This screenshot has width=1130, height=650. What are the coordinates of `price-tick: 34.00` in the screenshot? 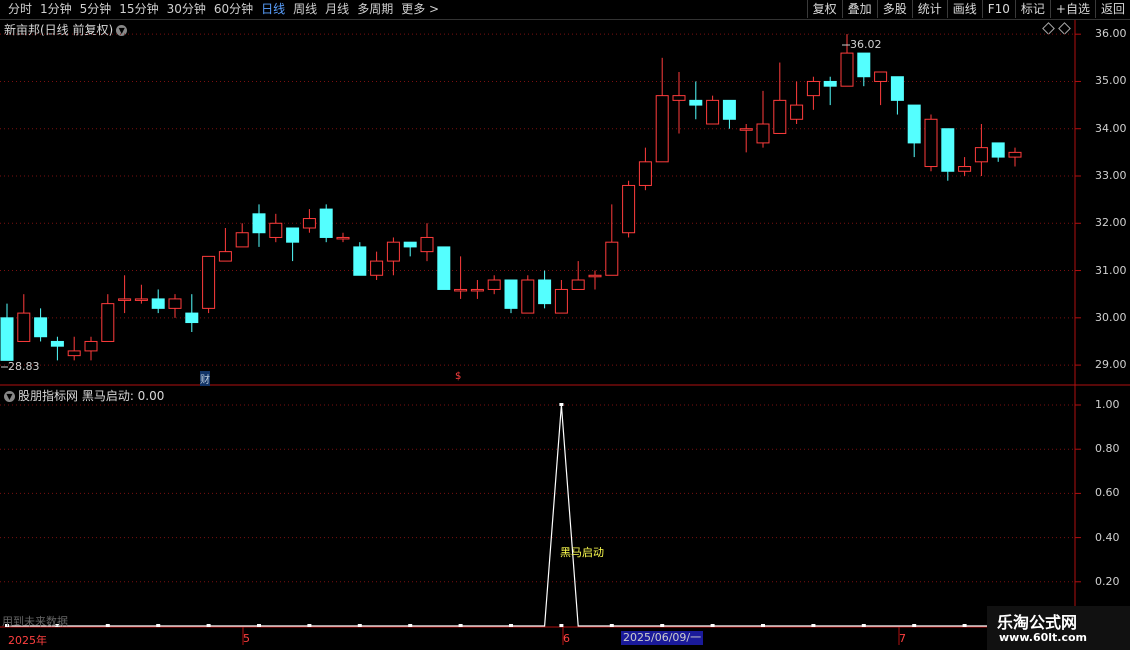 It's located at (1111, 128).